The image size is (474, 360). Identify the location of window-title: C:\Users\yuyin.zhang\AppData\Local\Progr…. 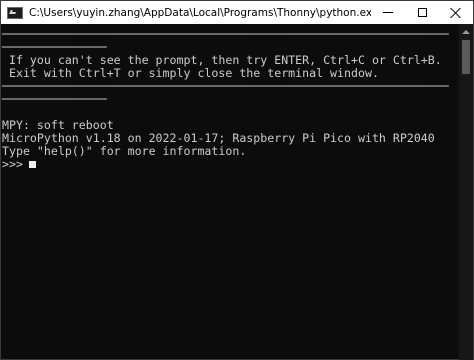
(200, 12).